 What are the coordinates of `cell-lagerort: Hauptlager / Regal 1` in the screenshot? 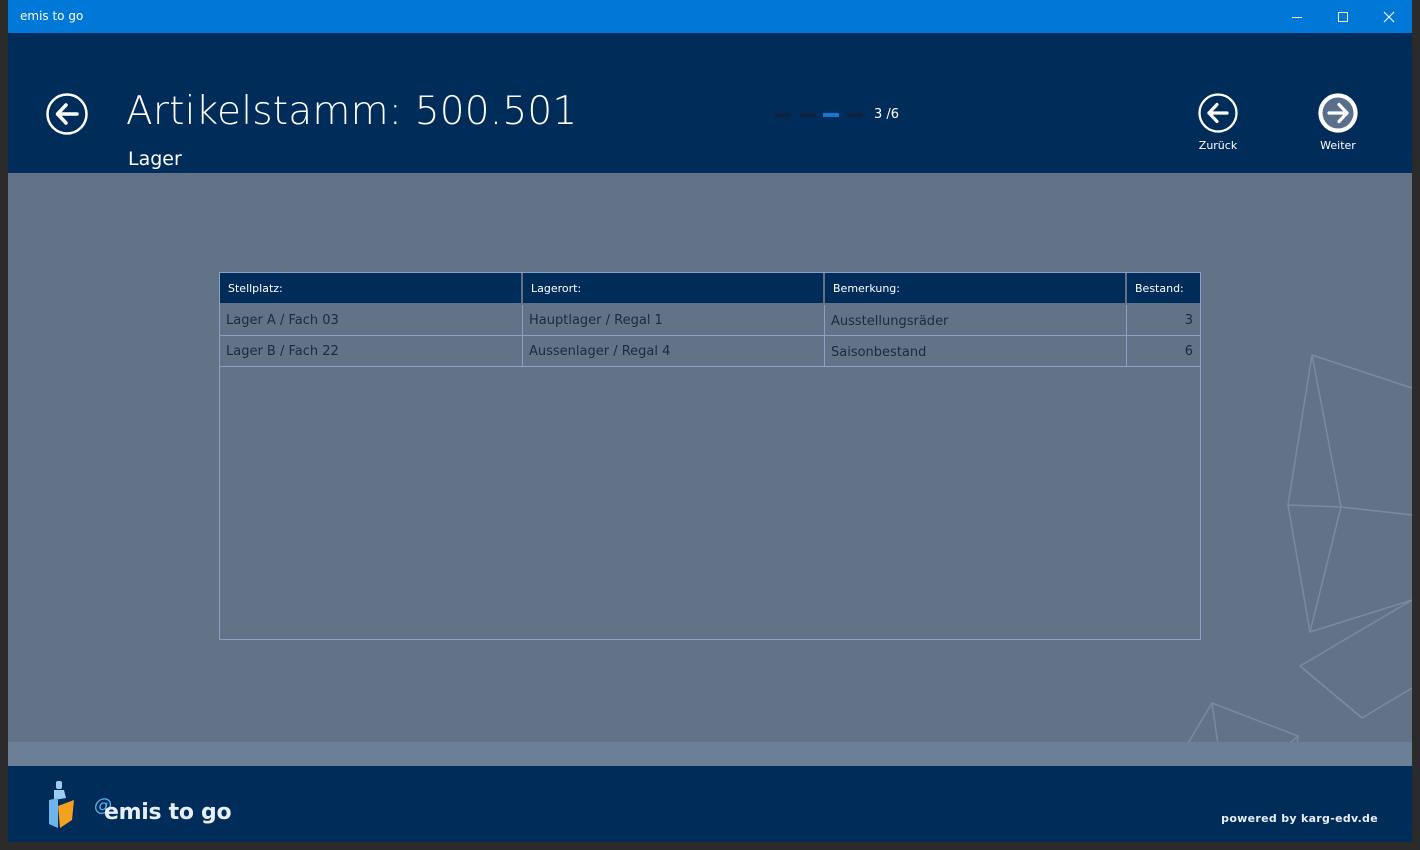 It's located at (674, 320).